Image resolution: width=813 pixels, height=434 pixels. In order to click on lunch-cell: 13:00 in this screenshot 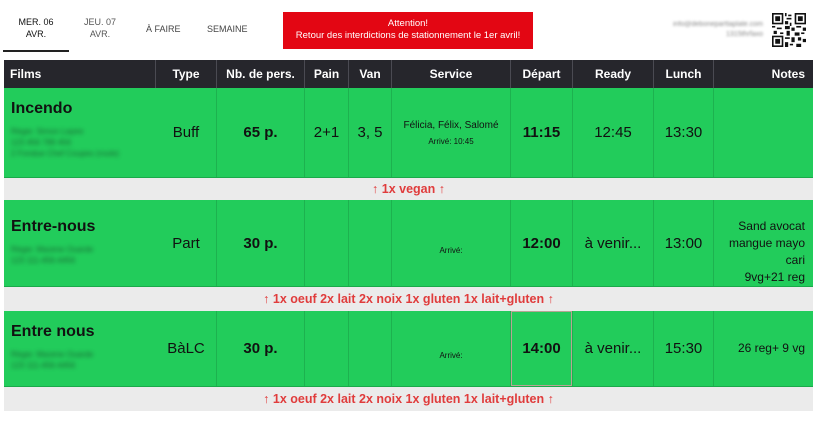, I will do `click(684, 243)`.